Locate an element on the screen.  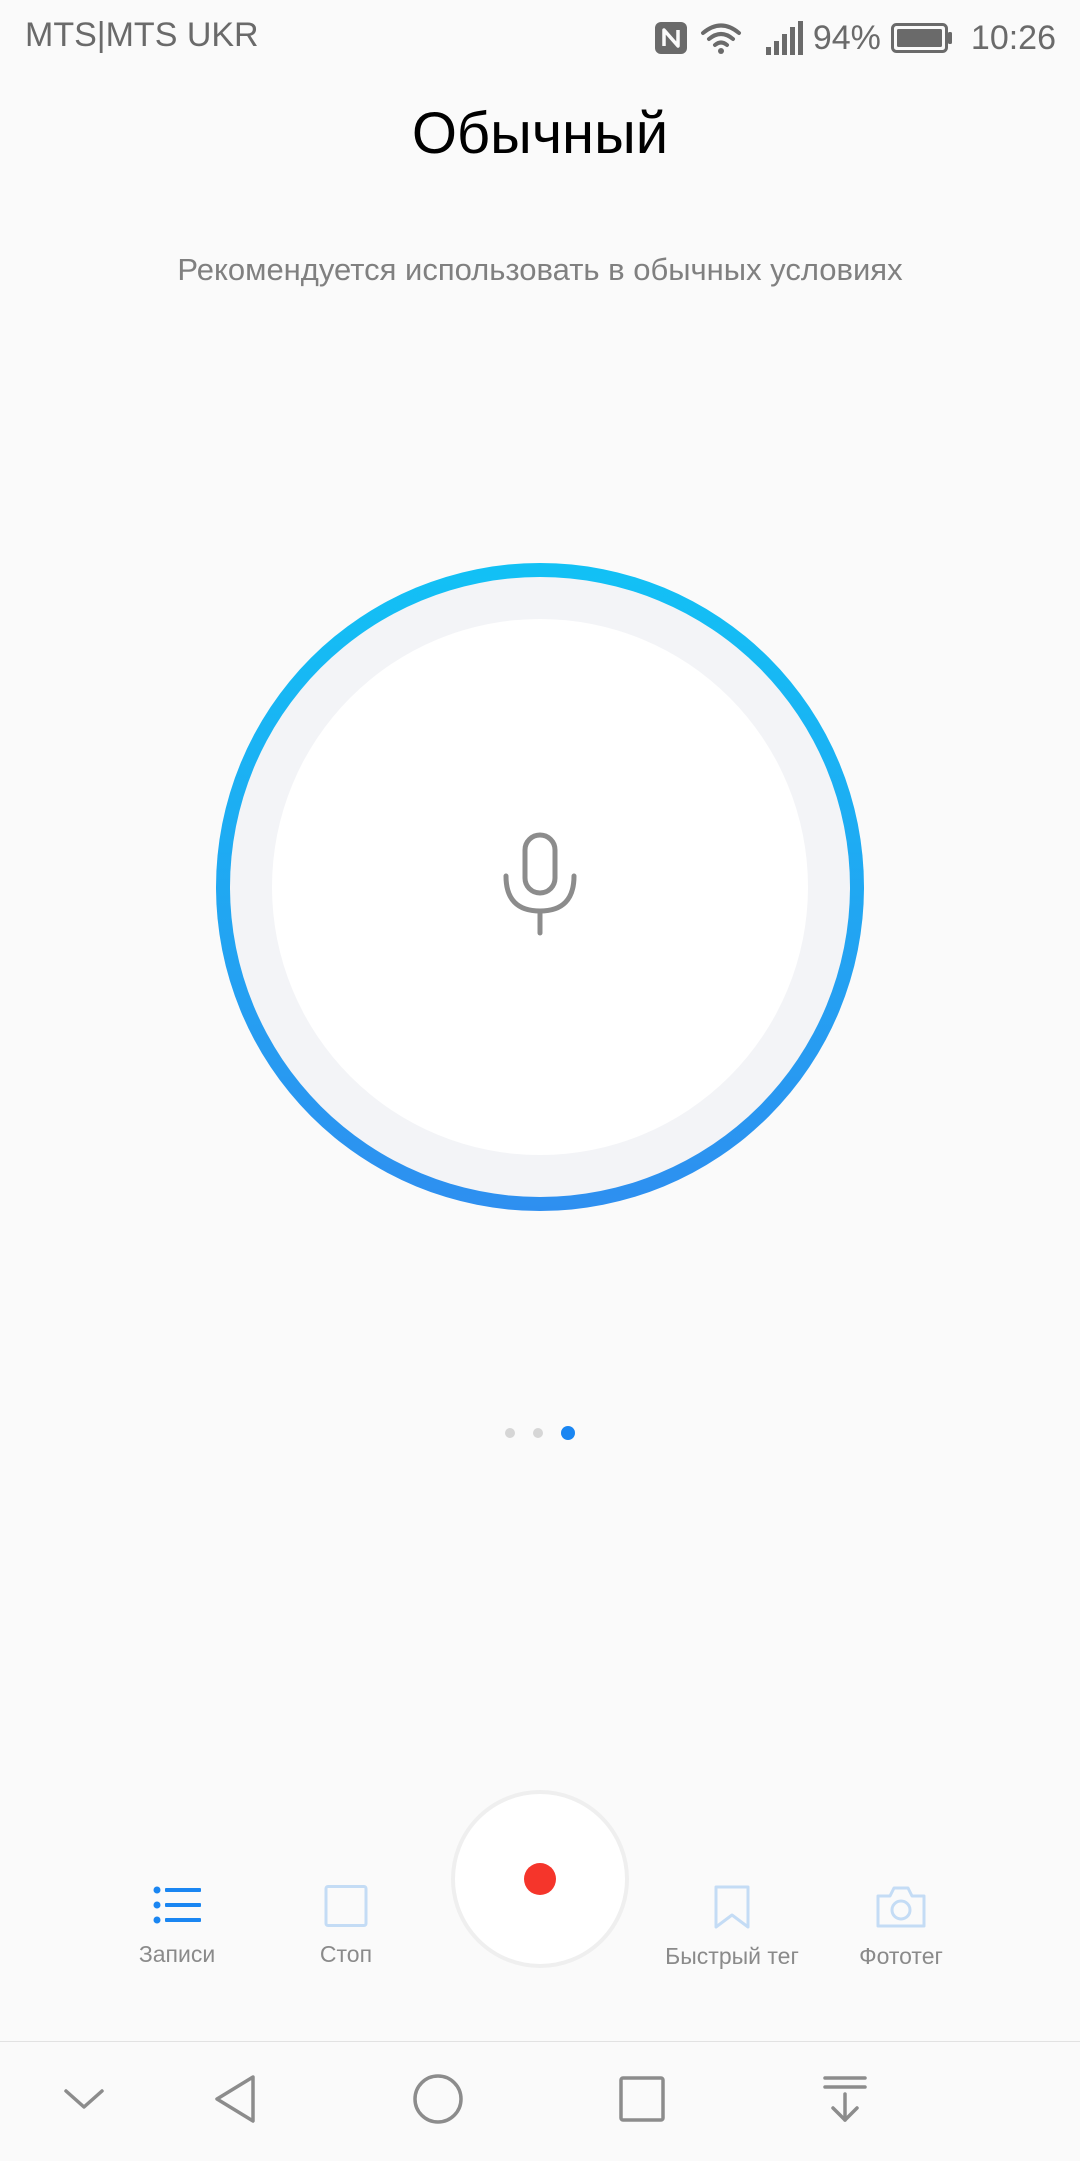
status-icons: 94% 10:26 is located at coordinates (854, 38).